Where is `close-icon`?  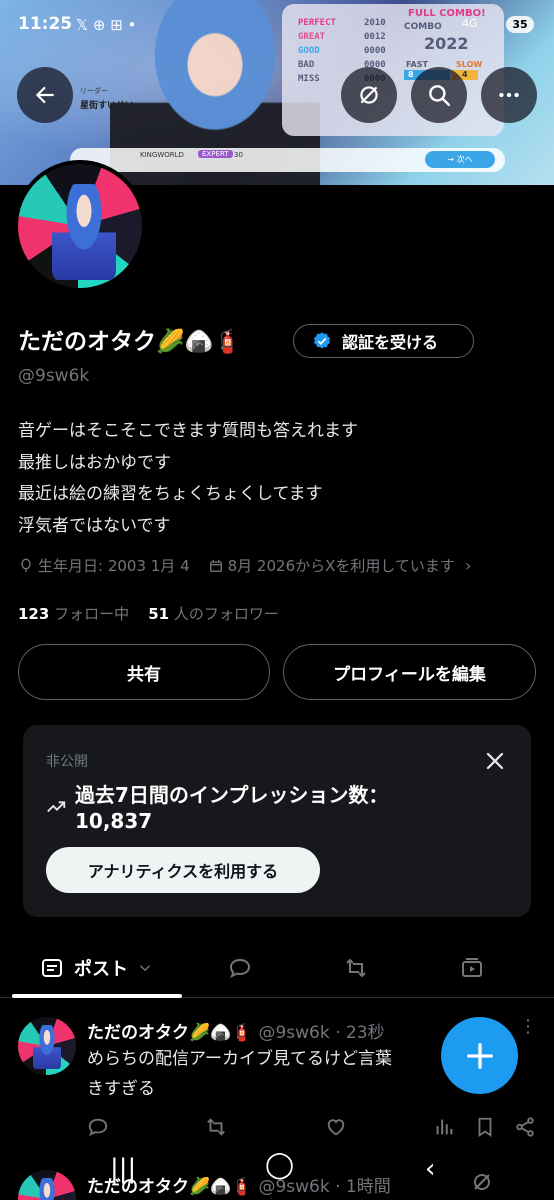
close-icon is located at coordinates (495, 761).